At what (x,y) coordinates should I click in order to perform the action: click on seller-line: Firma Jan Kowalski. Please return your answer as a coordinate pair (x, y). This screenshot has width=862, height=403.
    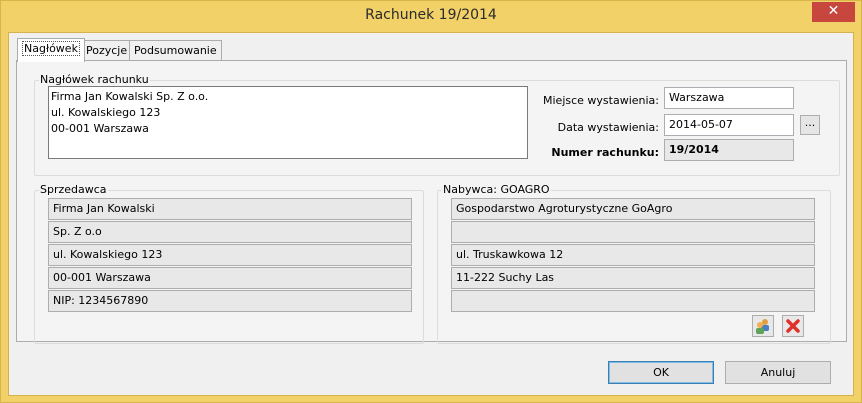
    Looking at the image, I should click on (230, 209).